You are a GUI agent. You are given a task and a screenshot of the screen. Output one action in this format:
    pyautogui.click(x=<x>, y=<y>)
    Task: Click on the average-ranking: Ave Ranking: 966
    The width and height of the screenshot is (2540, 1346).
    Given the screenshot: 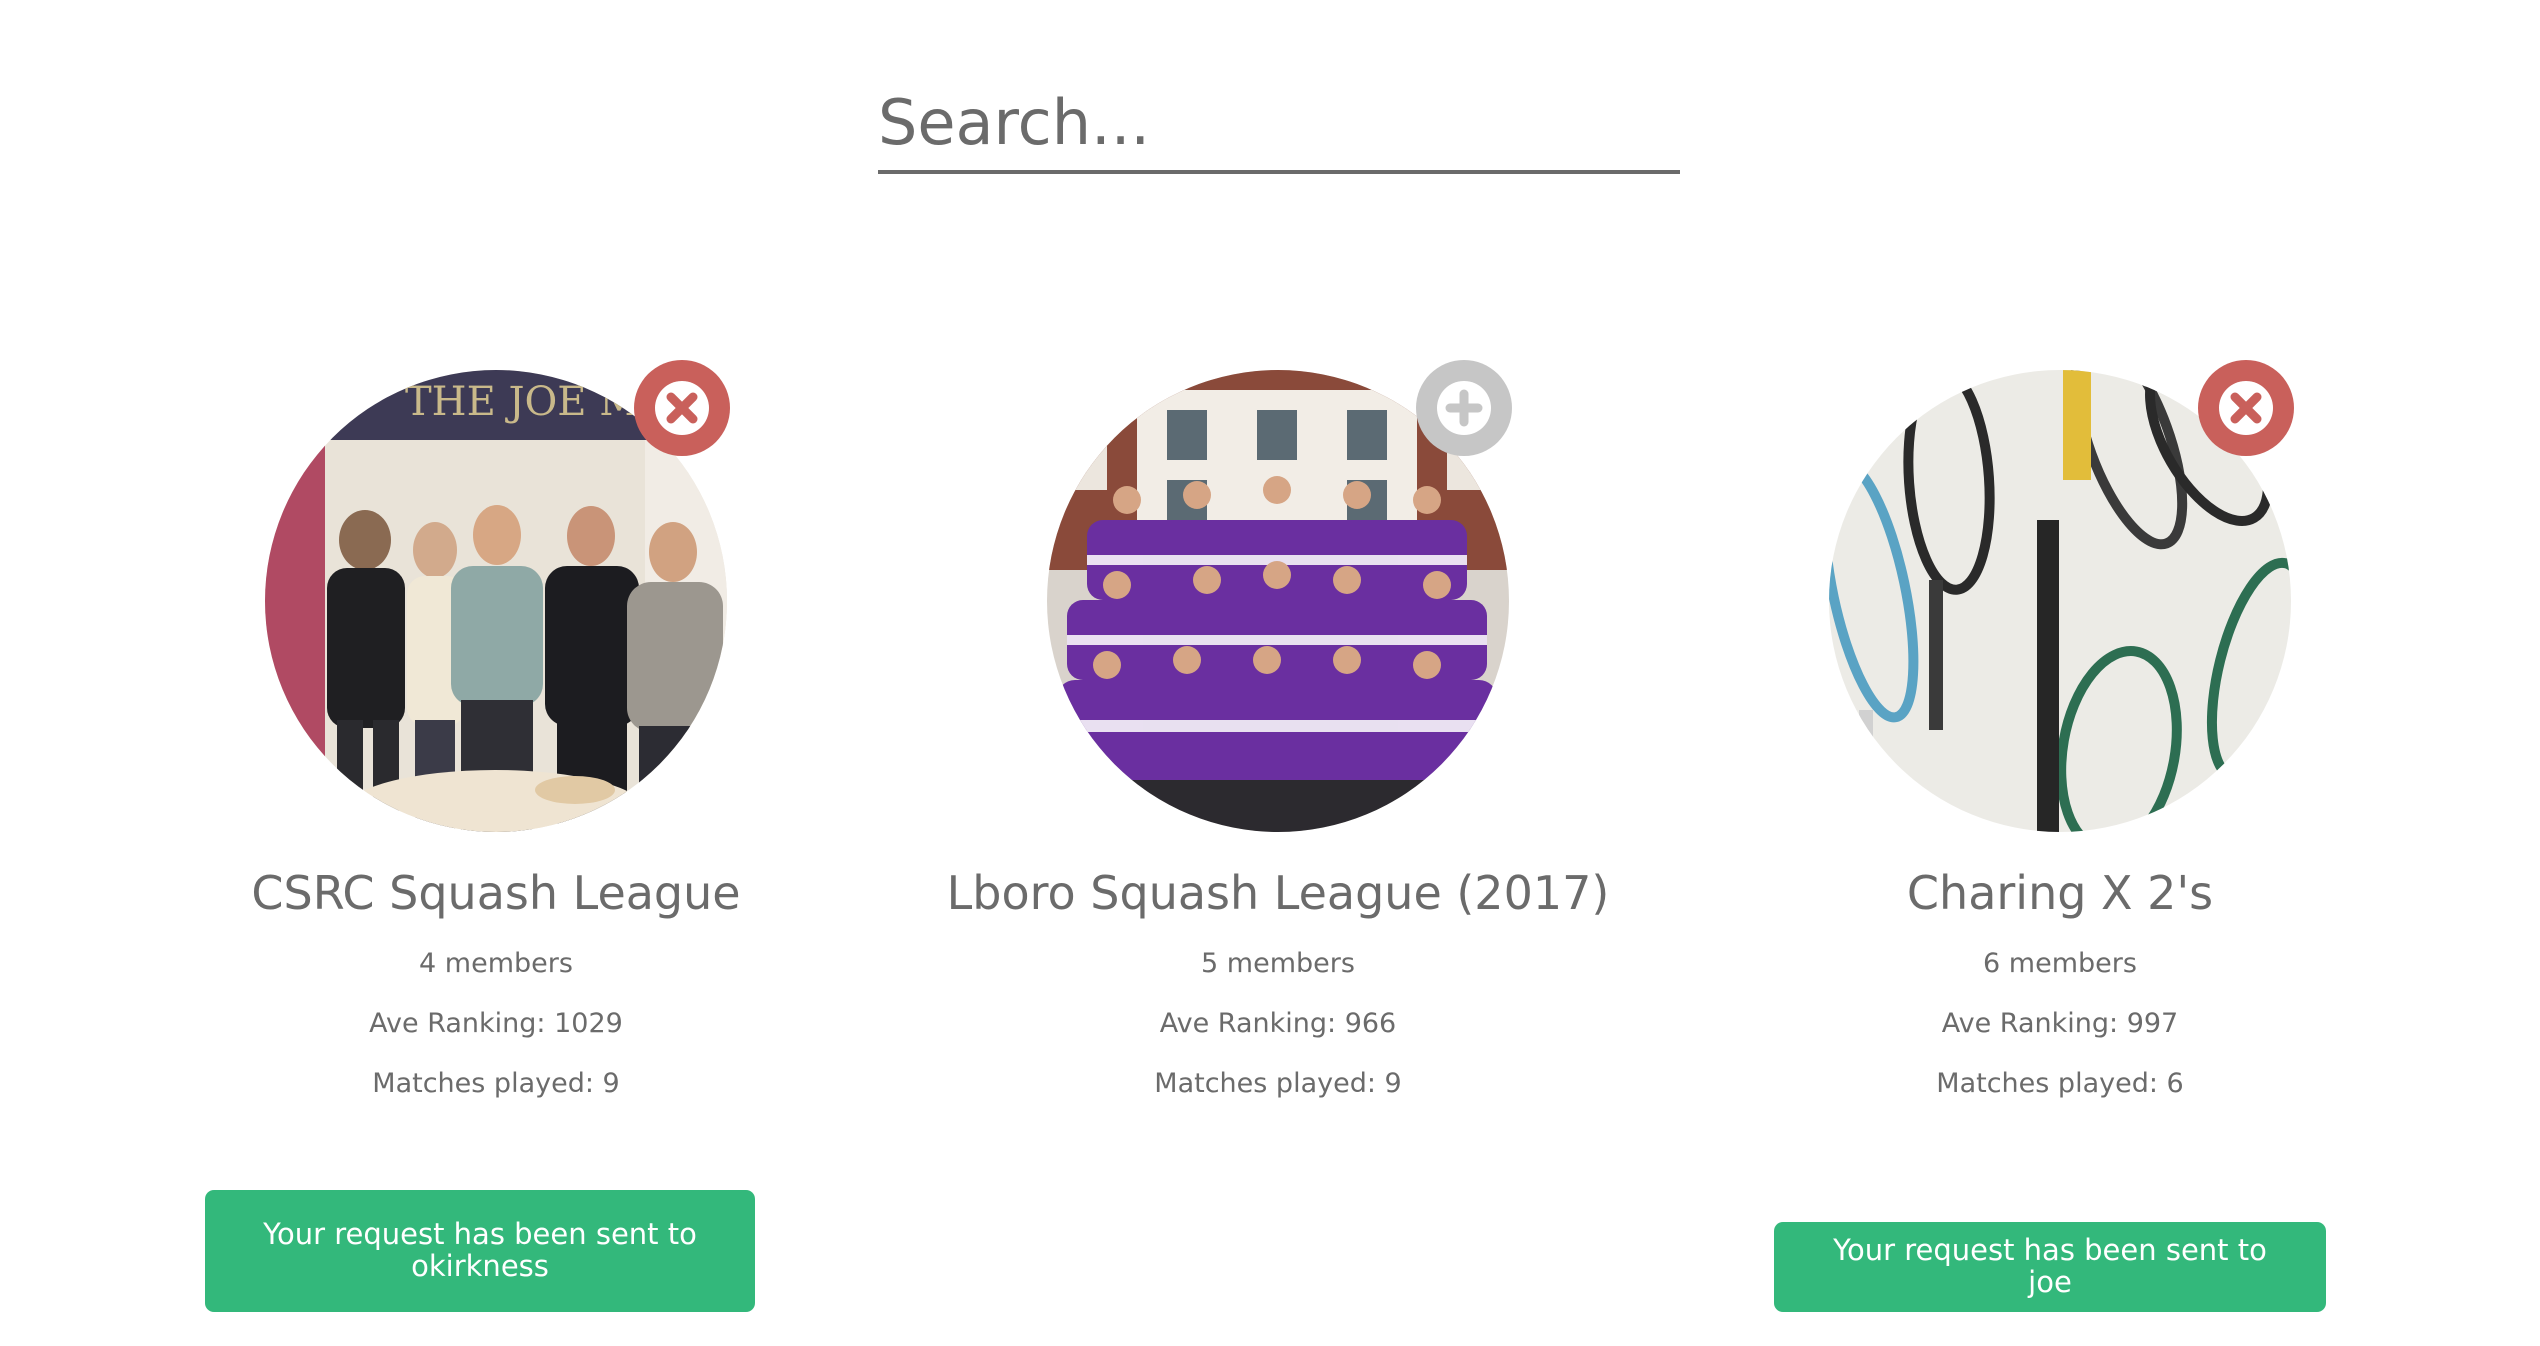 What is the action you would take?
    pyautogui.click(x=1278, y=1023)
    